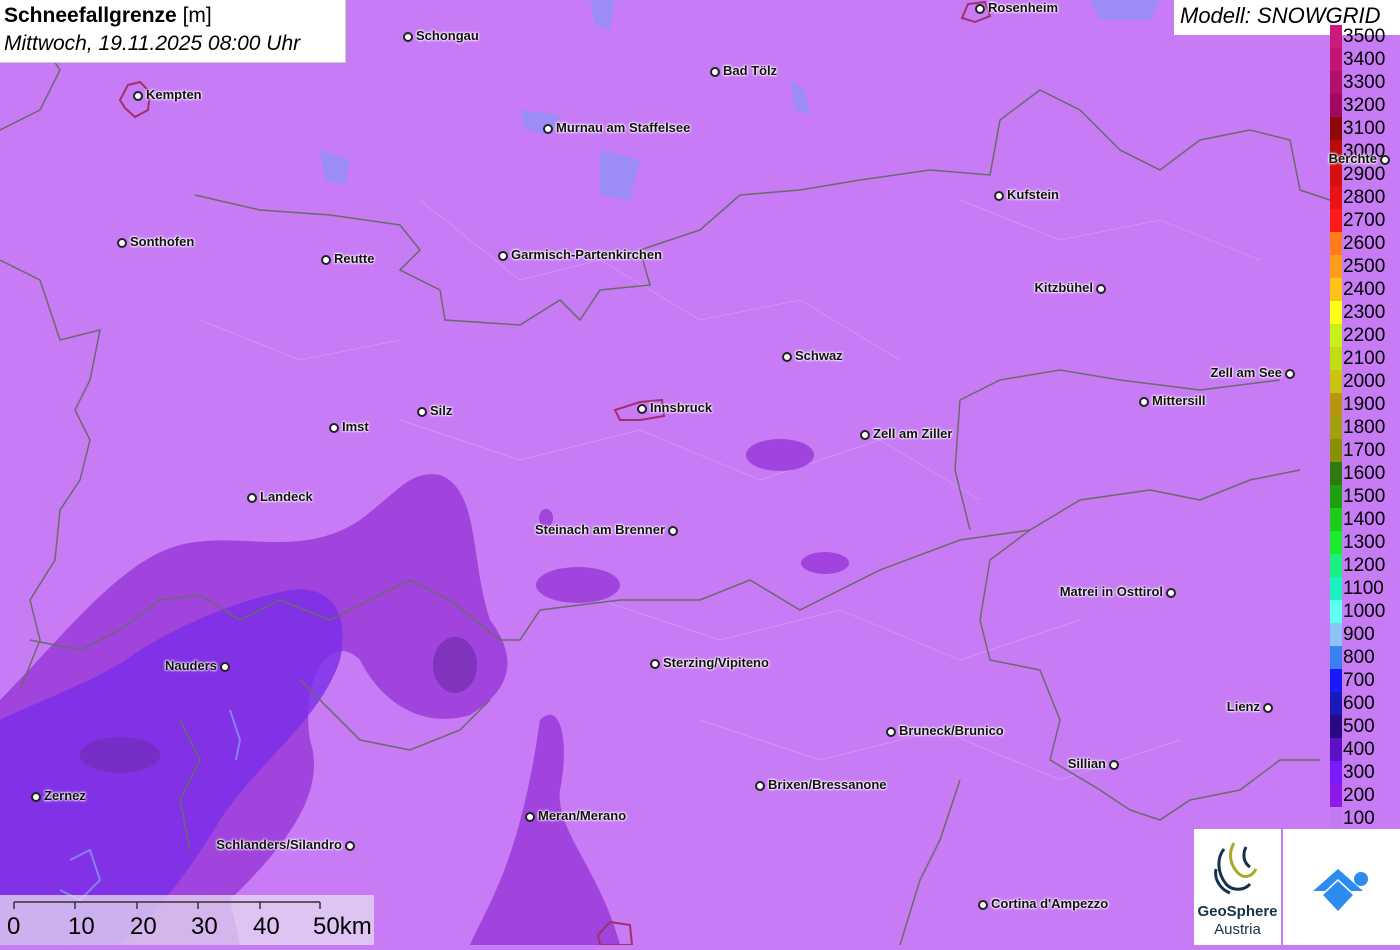 The image size is (1400, 950). Describe the element at coordinates (913, 433) in the screenshot. I see `city-label: Zell am Ziller` at that location.